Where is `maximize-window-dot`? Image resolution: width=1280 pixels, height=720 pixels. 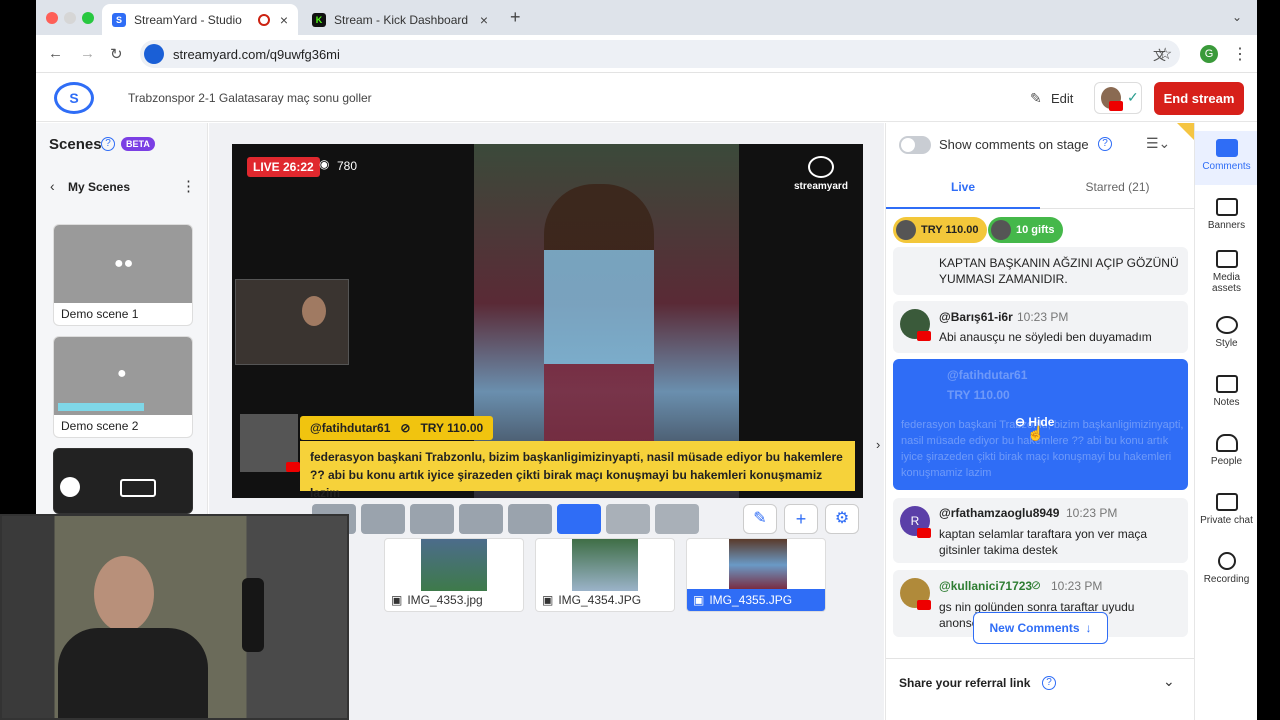
maximize-window-dot is located at coordinates (88, 18).